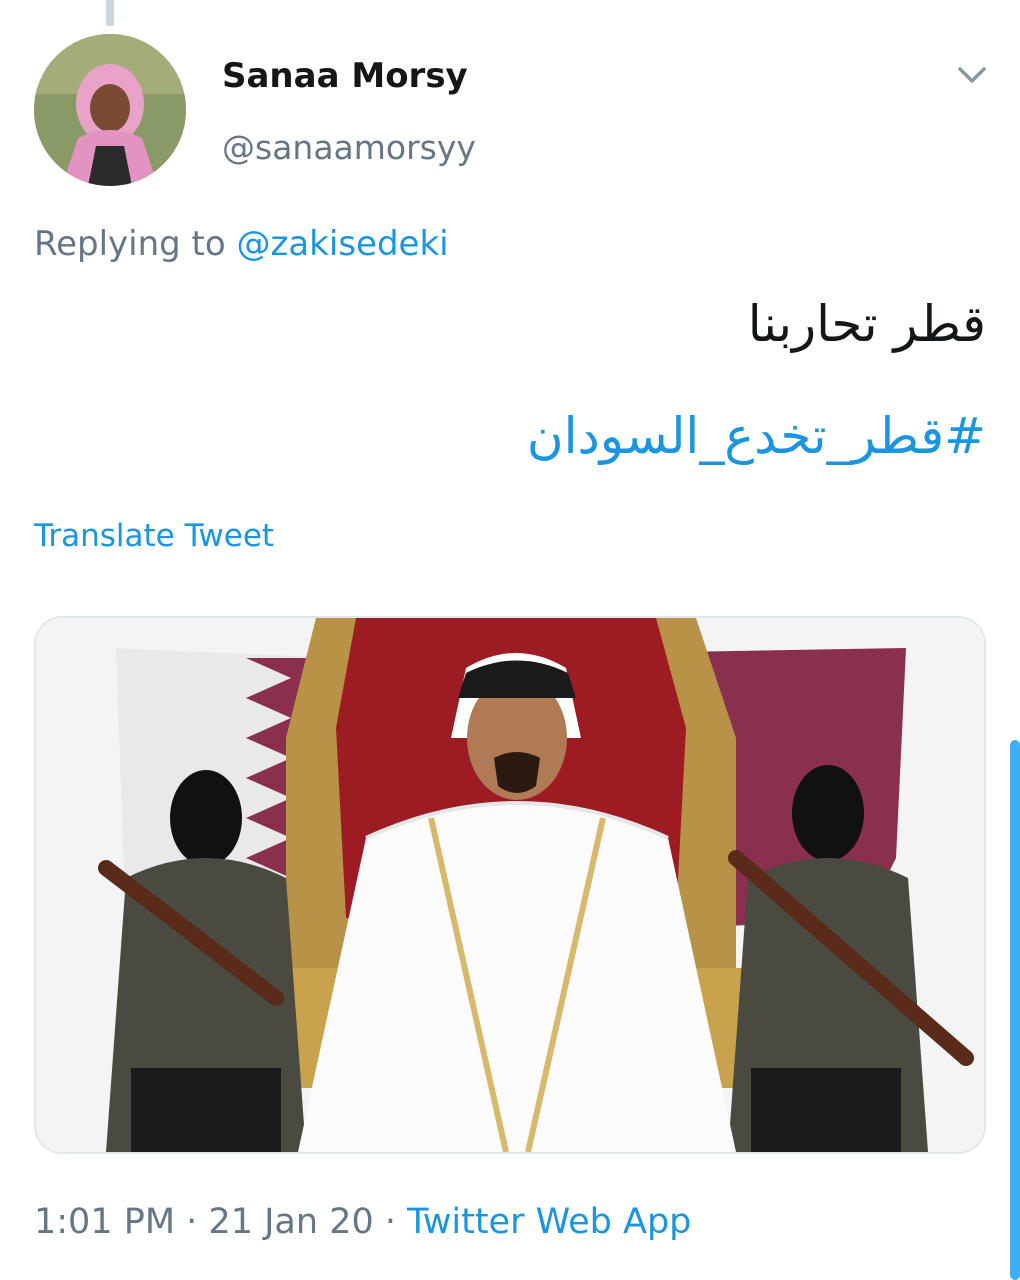 This screenshot has width=1020, height=1280. Describe the element at coordinates (549, 1222) in the screenshot. I see `tweet-source-link: Twitter Web App` at that location.